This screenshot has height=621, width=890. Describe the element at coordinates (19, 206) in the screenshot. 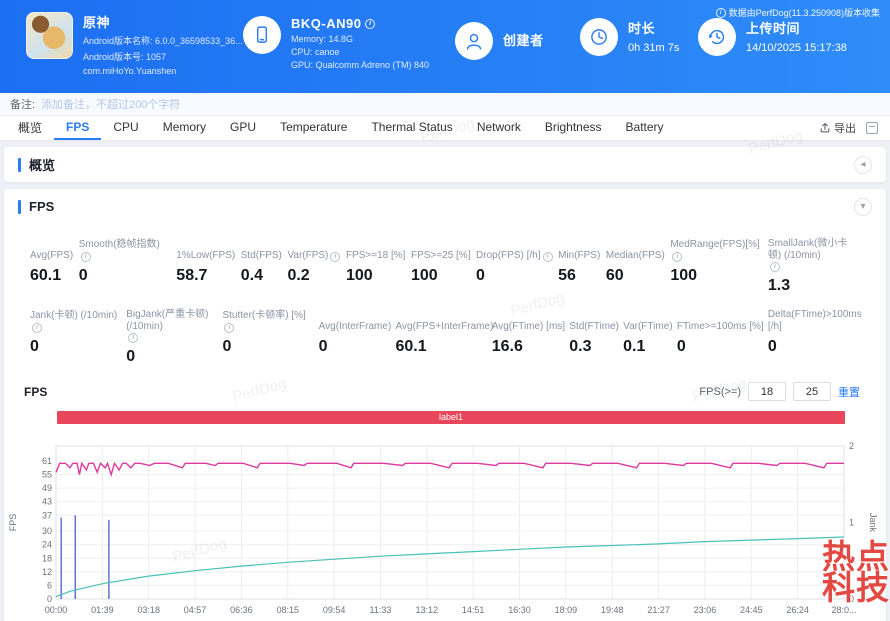

I see `accent-bar` at that location.